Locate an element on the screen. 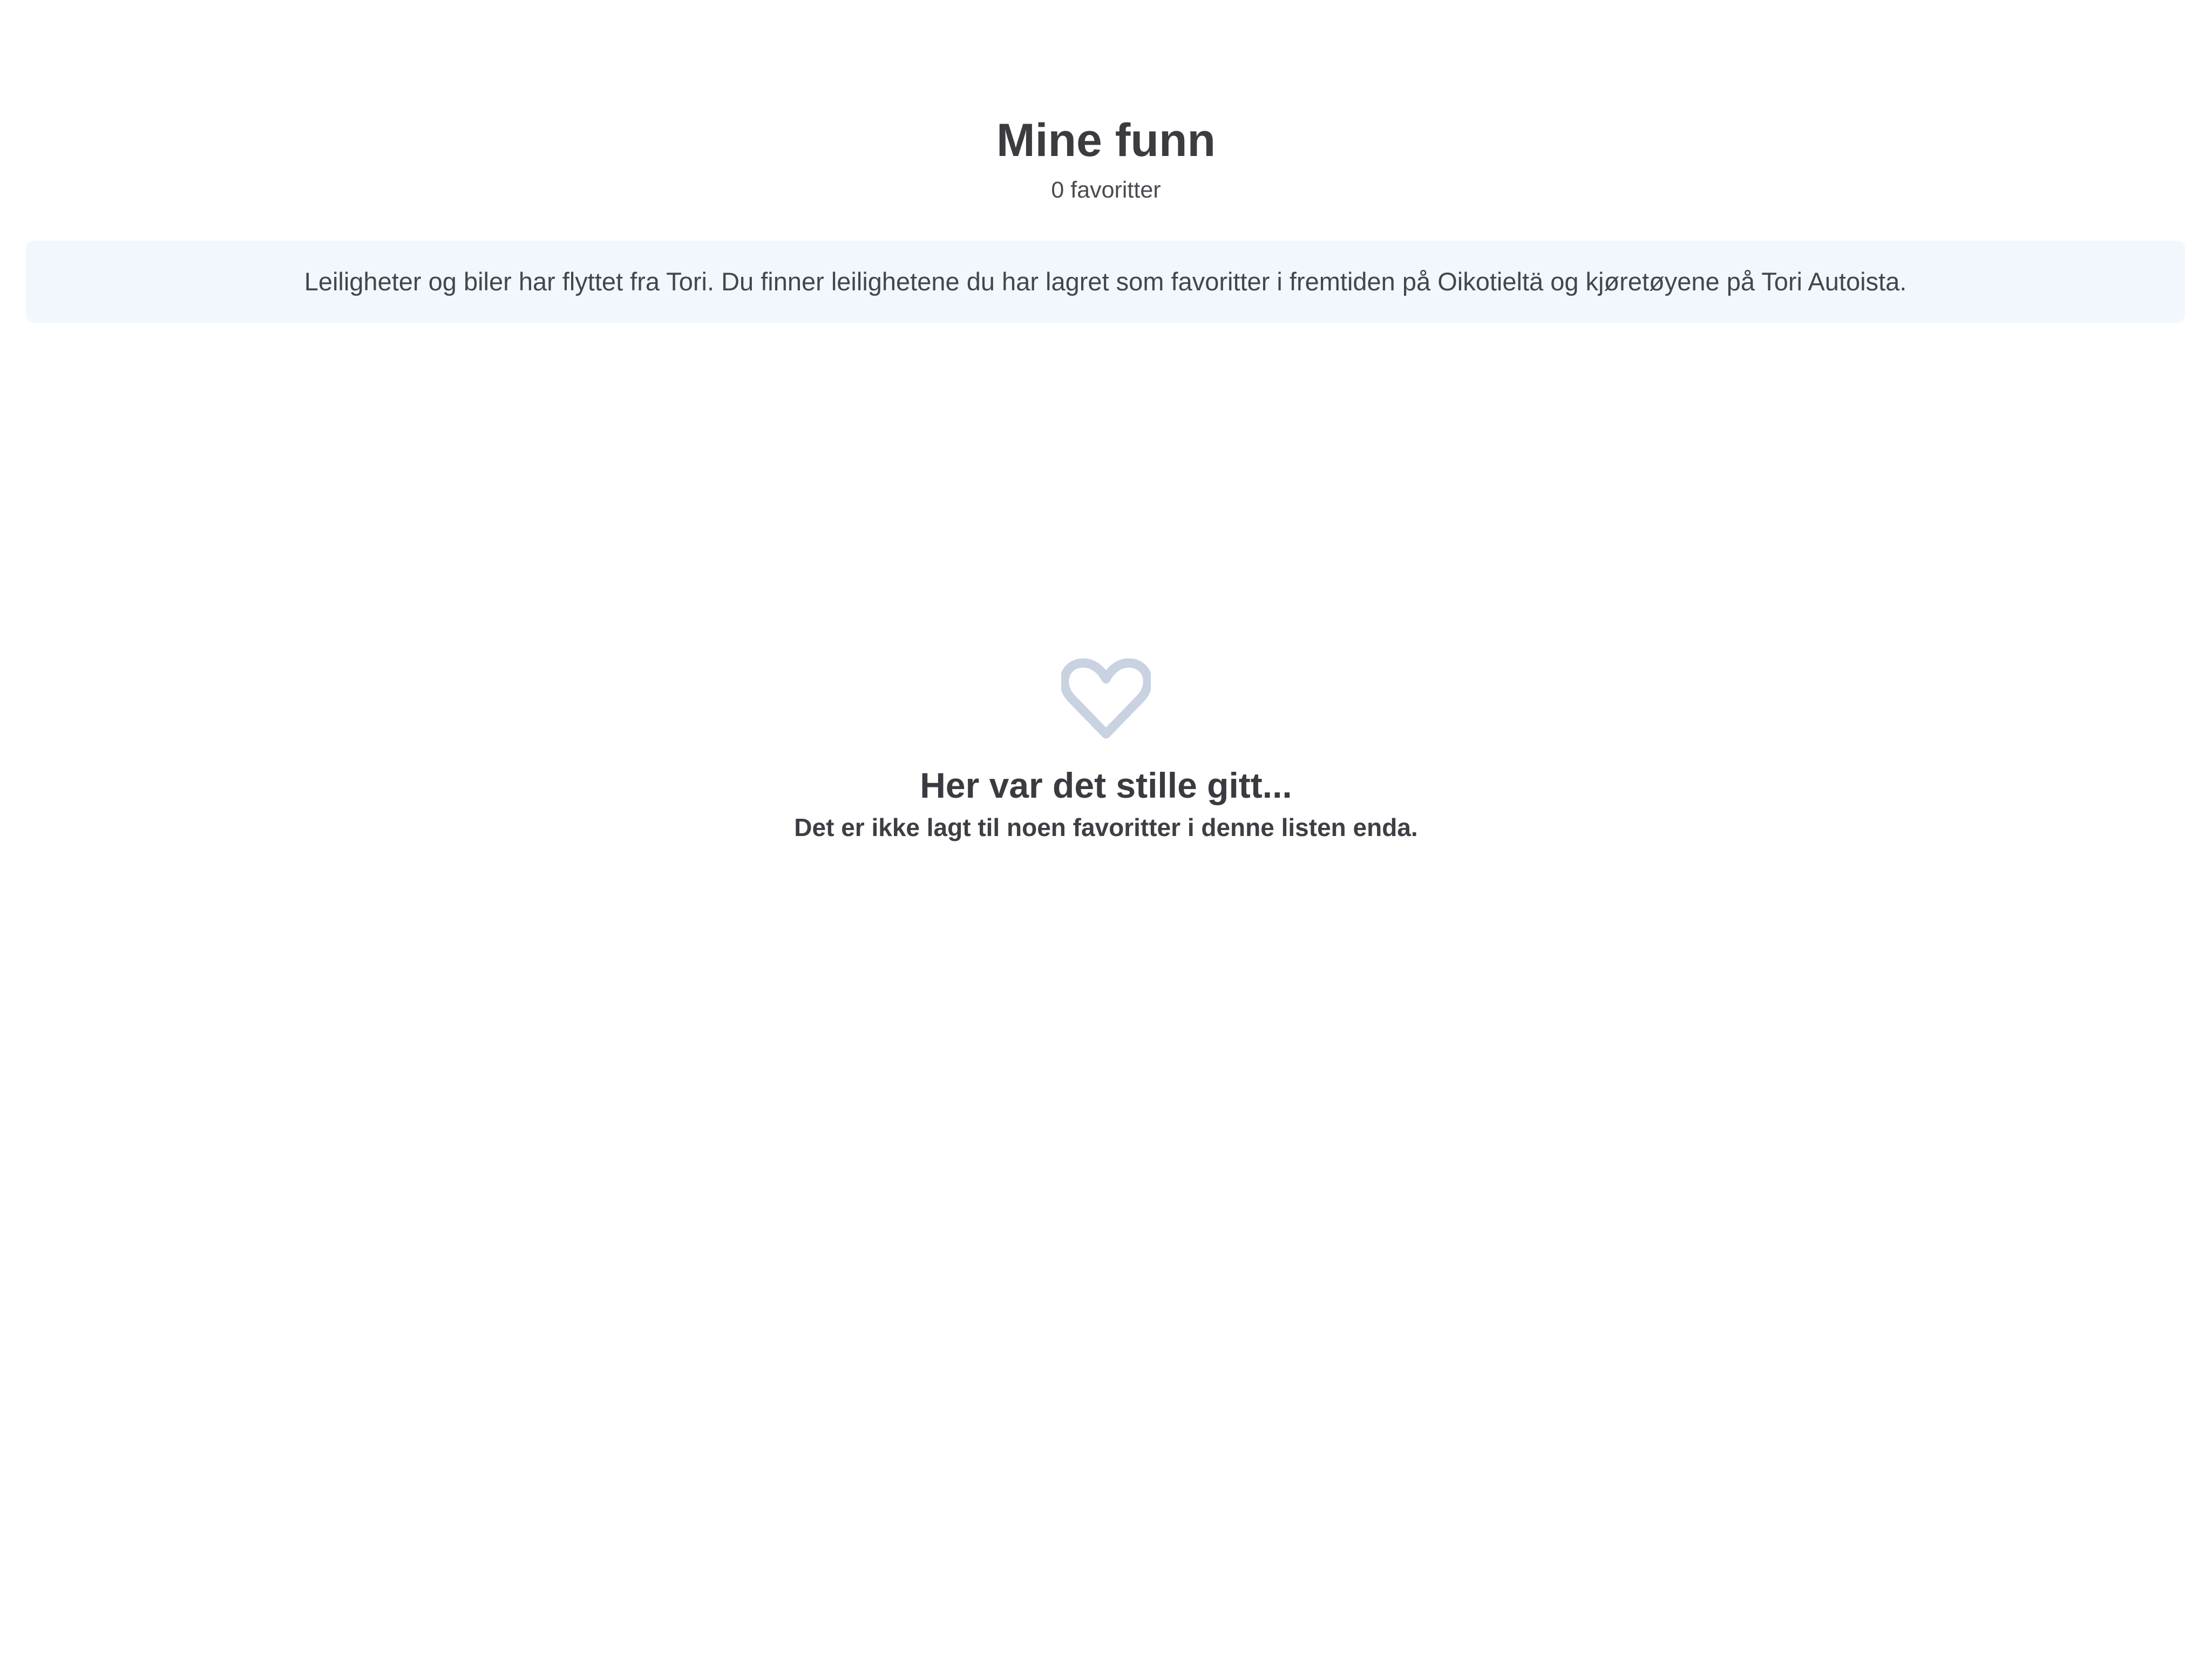 This screenshot has height=1658, width=2212. heart-outline-icon is located at coordinates (1106, 698).